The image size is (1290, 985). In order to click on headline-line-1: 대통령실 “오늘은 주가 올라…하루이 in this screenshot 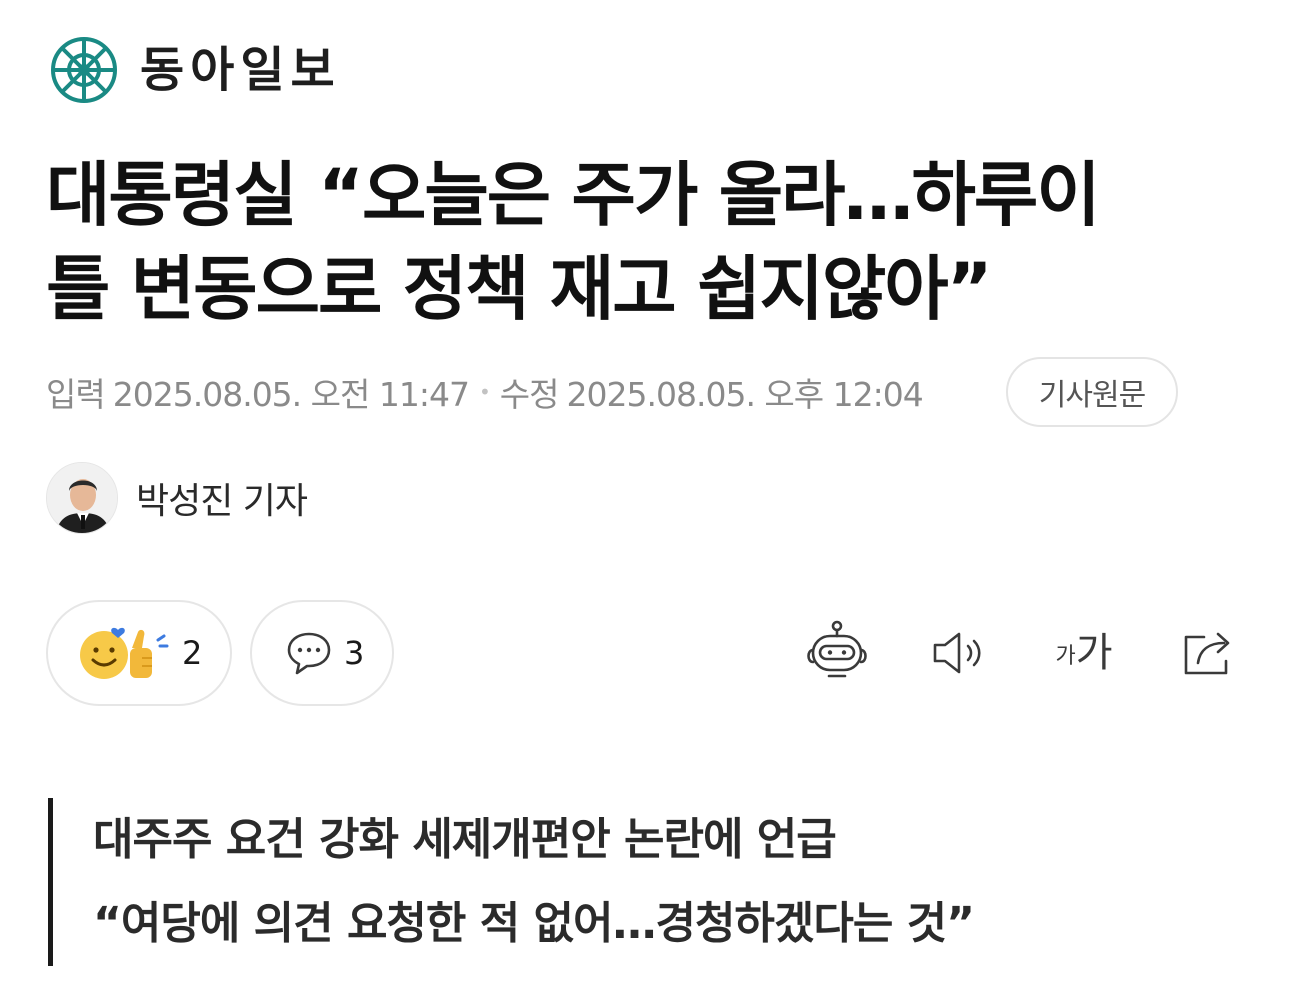, I will do `click(573, 195)`.